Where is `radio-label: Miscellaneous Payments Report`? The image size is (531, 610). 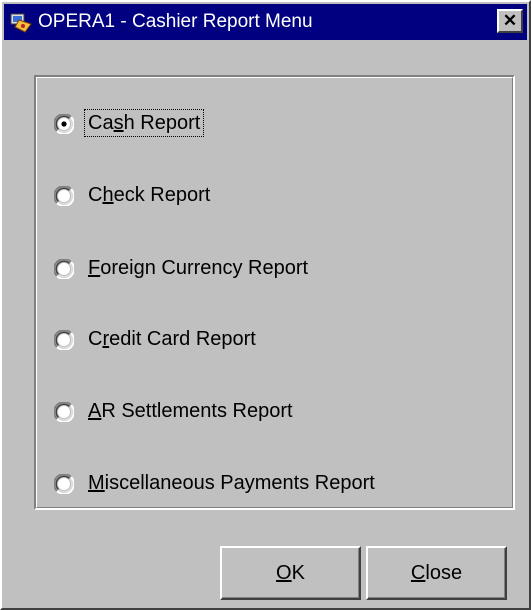 radio-label: Miscellaneous Payments Report is located at coordinates (231, 483).